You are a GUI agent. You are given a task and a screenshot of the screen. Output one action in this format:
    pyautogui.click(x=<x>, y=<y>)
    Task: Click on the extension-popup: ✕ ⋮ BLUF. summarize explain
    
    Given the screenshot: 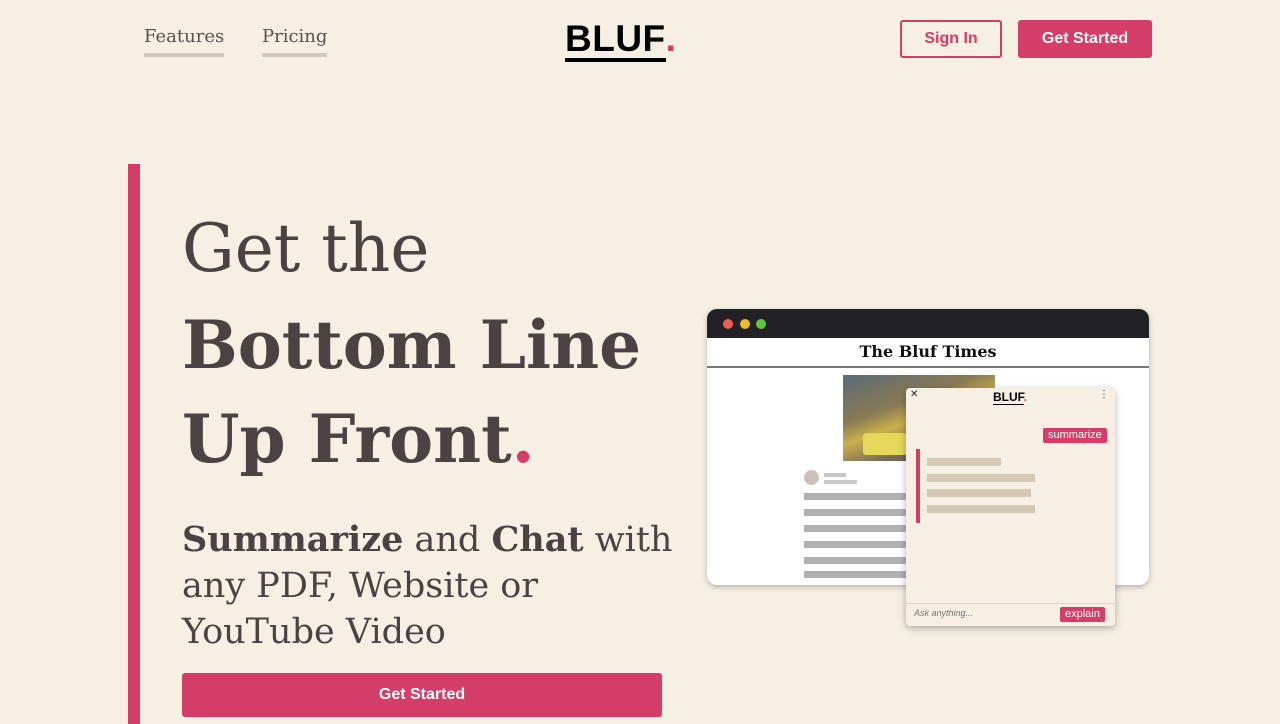 What is the action you would take?
    pyautogui.click(x=1010, y=507)
    